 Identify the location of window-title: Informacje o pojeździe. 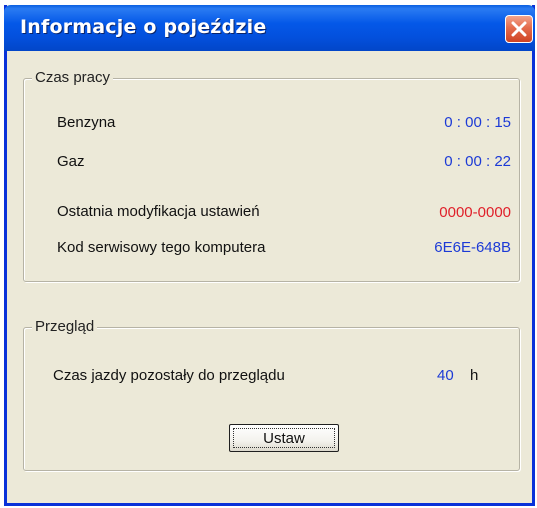
(143, 27).